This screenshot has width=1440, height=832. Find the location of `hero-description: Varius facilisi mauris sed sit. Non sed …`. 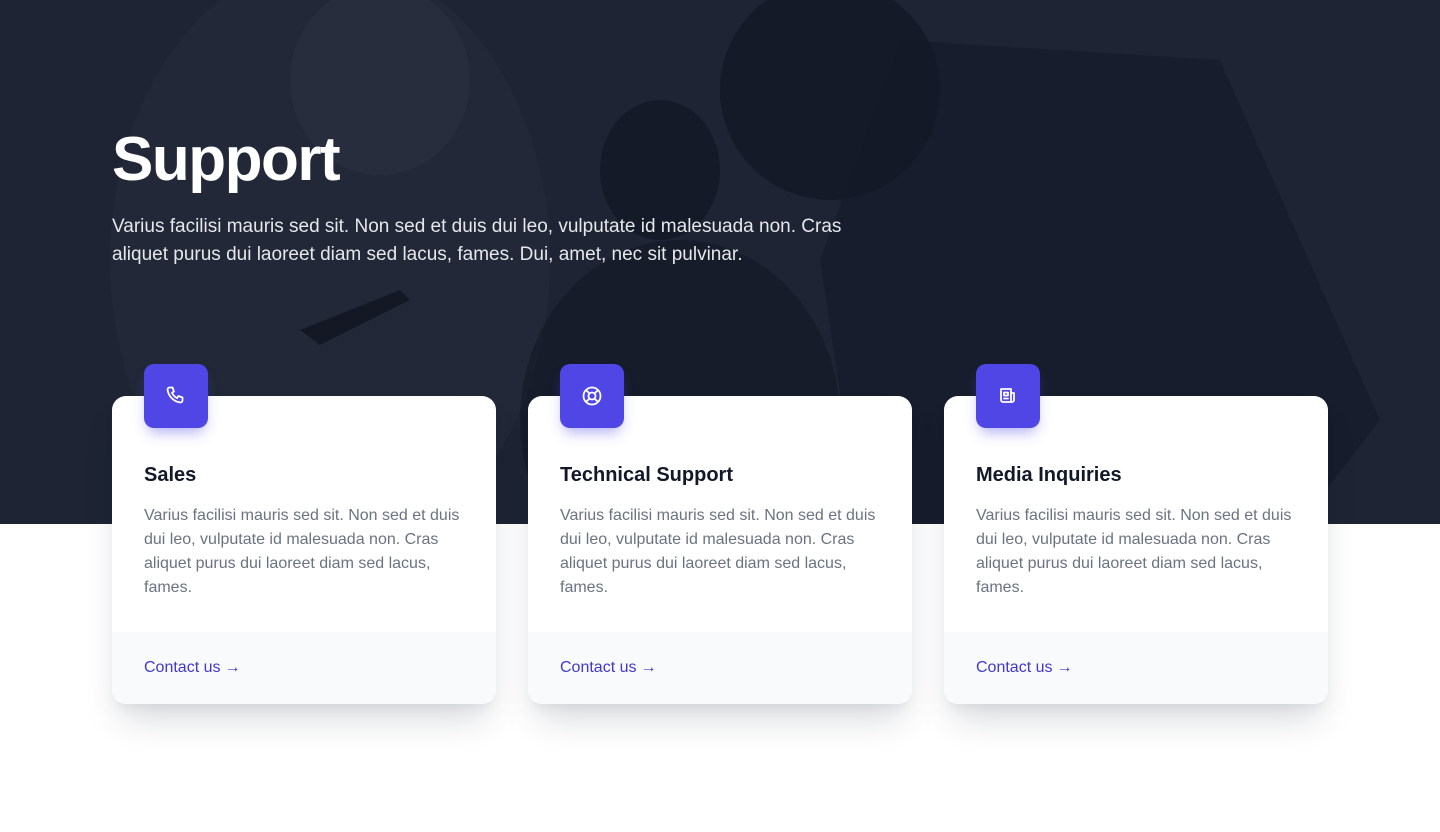

hero-description: Varius facilisi mauris sed sit. Non sed … is located at coordinates (477, 240).